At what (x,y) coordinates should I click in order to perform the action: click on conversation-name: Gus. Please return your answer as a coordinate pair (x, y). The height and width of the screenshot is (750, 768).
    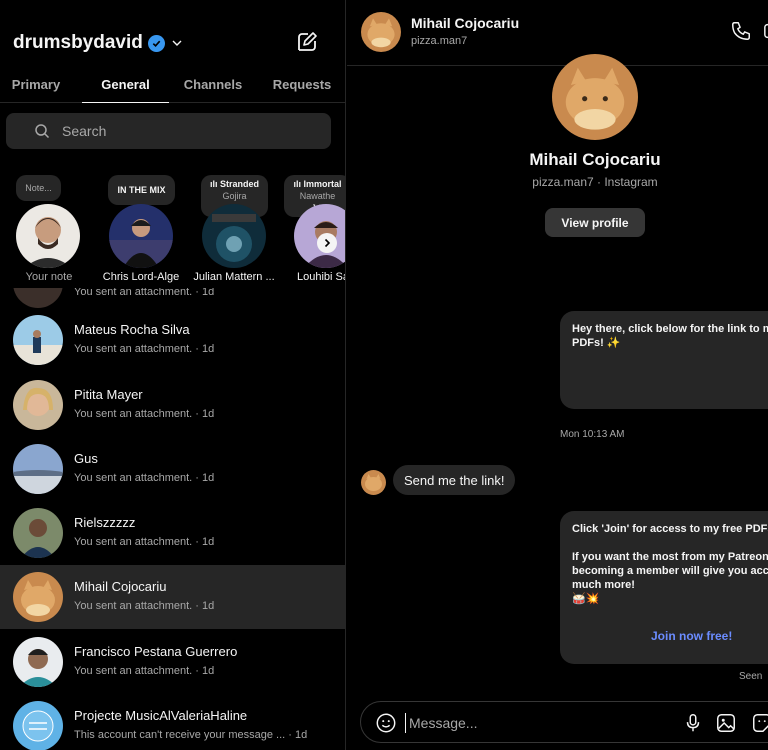
    Looking at the image, I should click on (86, 458).